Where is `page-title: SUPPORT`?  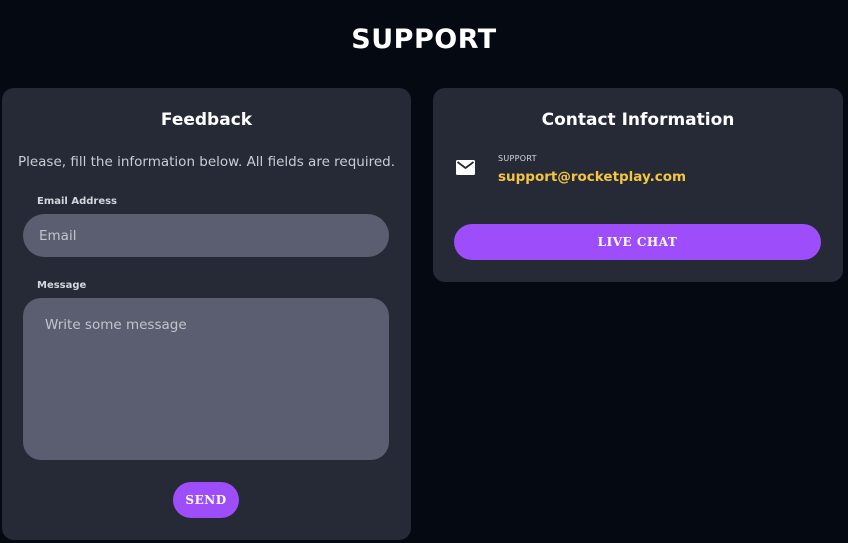 page-title: SUPPORT is located at coordinates (424, 39).